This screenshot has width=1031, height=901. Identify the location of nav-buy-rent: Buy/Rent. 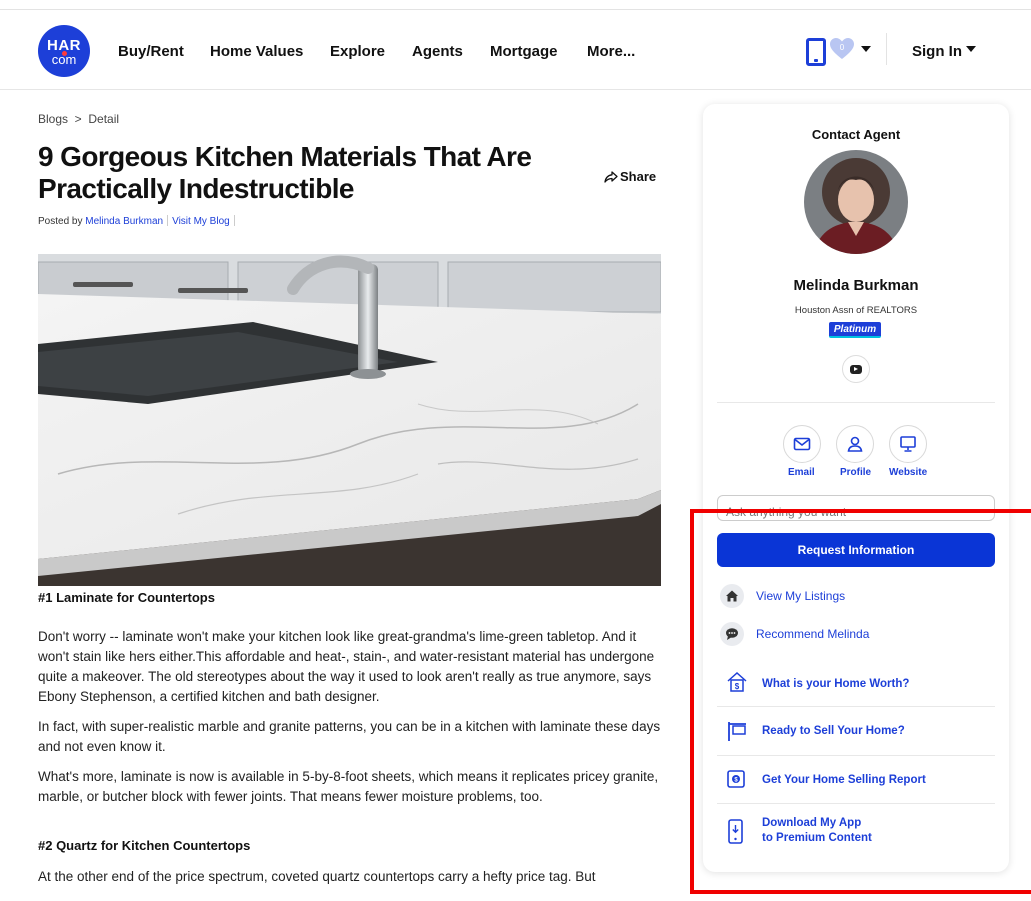
(151, 51).